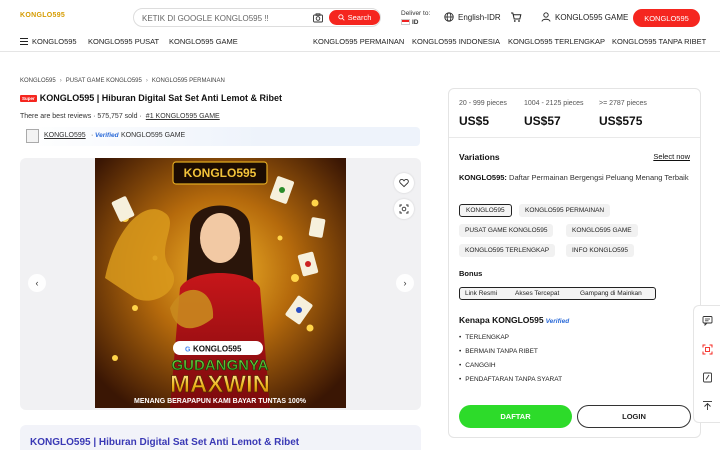 This screenshot has height=450, width=720. Describe the element at coordinates (222, 18) in the screenshot. I see `search-input` at that location.